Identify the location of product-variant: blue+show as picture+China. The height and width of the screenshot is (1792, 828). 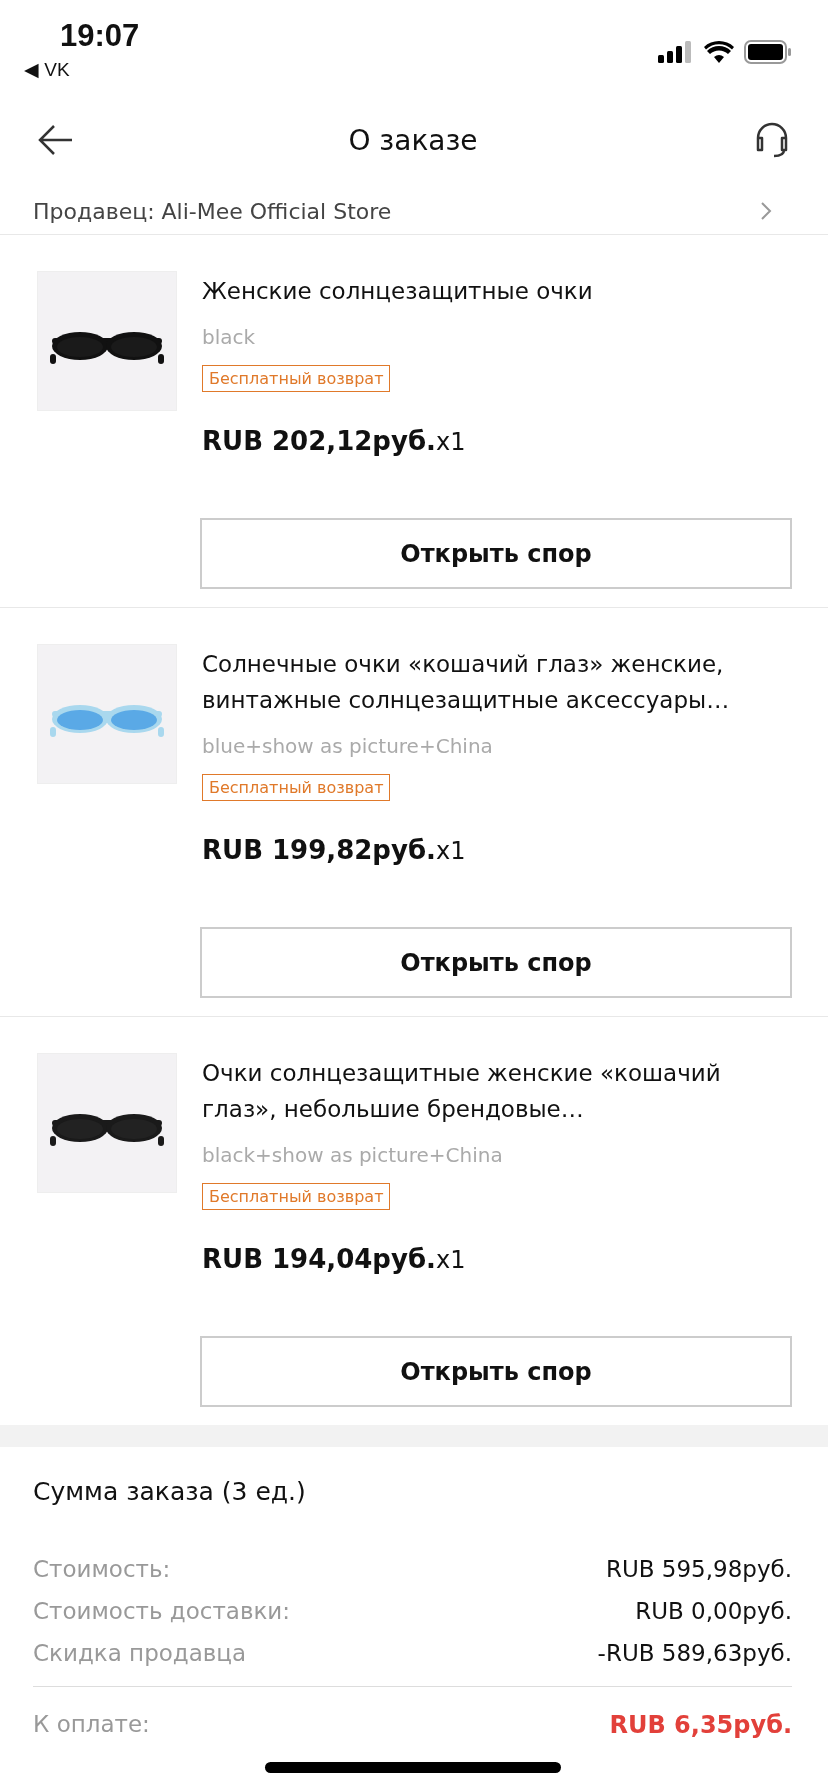
(347, 746).